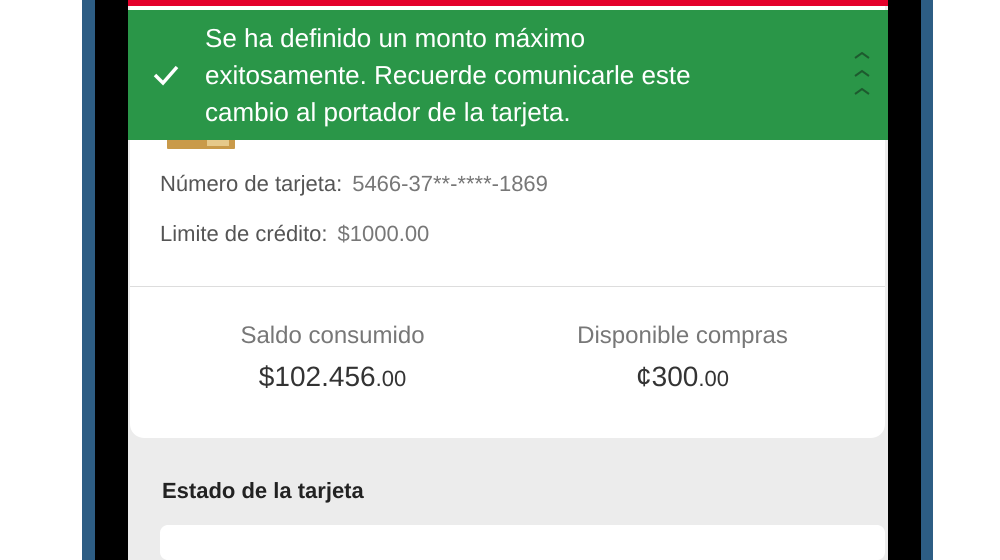 The width and height of the screenshot is (1000, 560). I want to click on balance-label: Saldo consumido, so click(332, 335).